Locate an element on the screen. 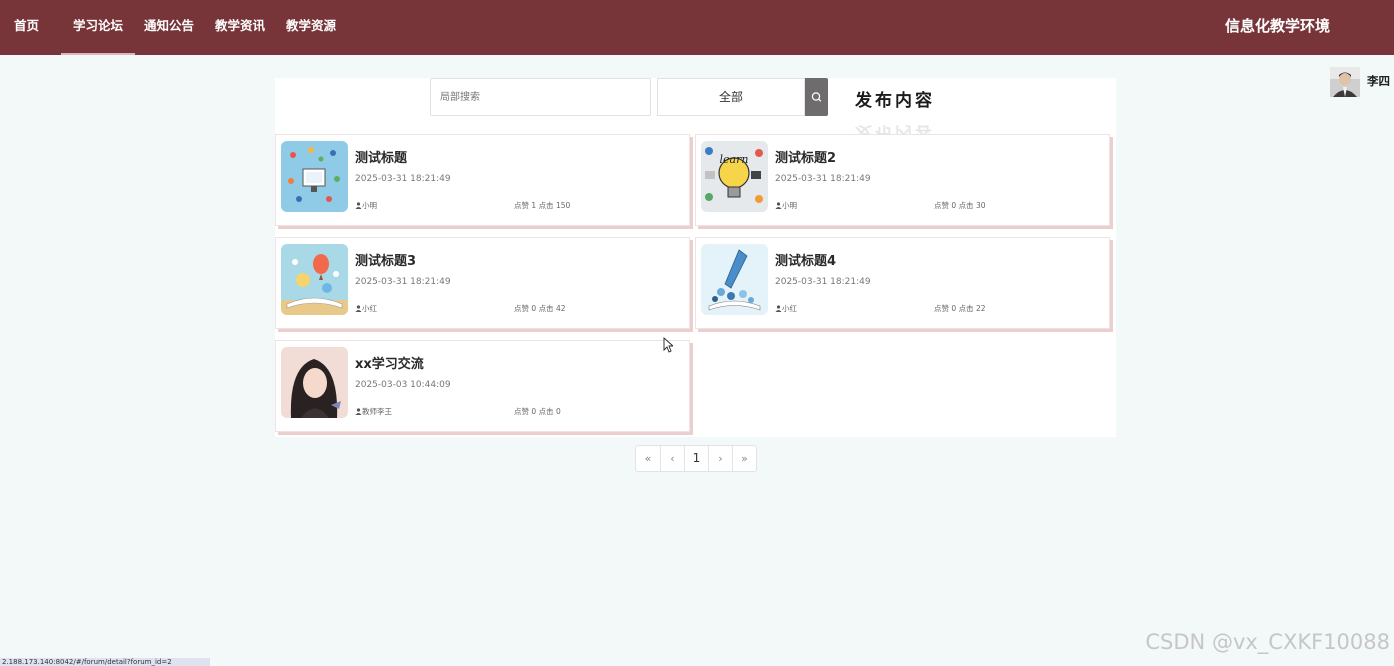 This screenshot has height=666, width=1394. likes-count: 1 is located at coordinates (534, 205).